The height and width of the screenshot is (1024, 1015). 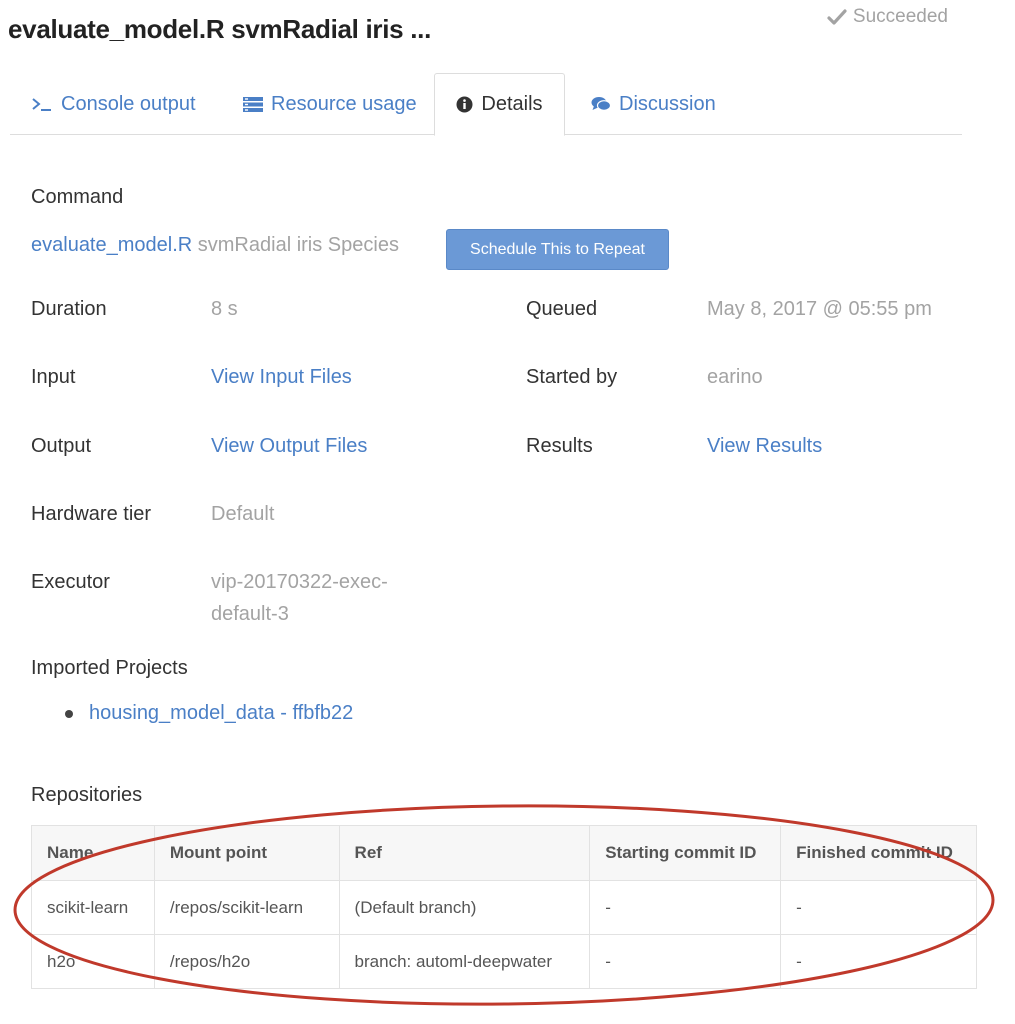 I want to click on column-header-name: Name, so click(x=93, y=853).